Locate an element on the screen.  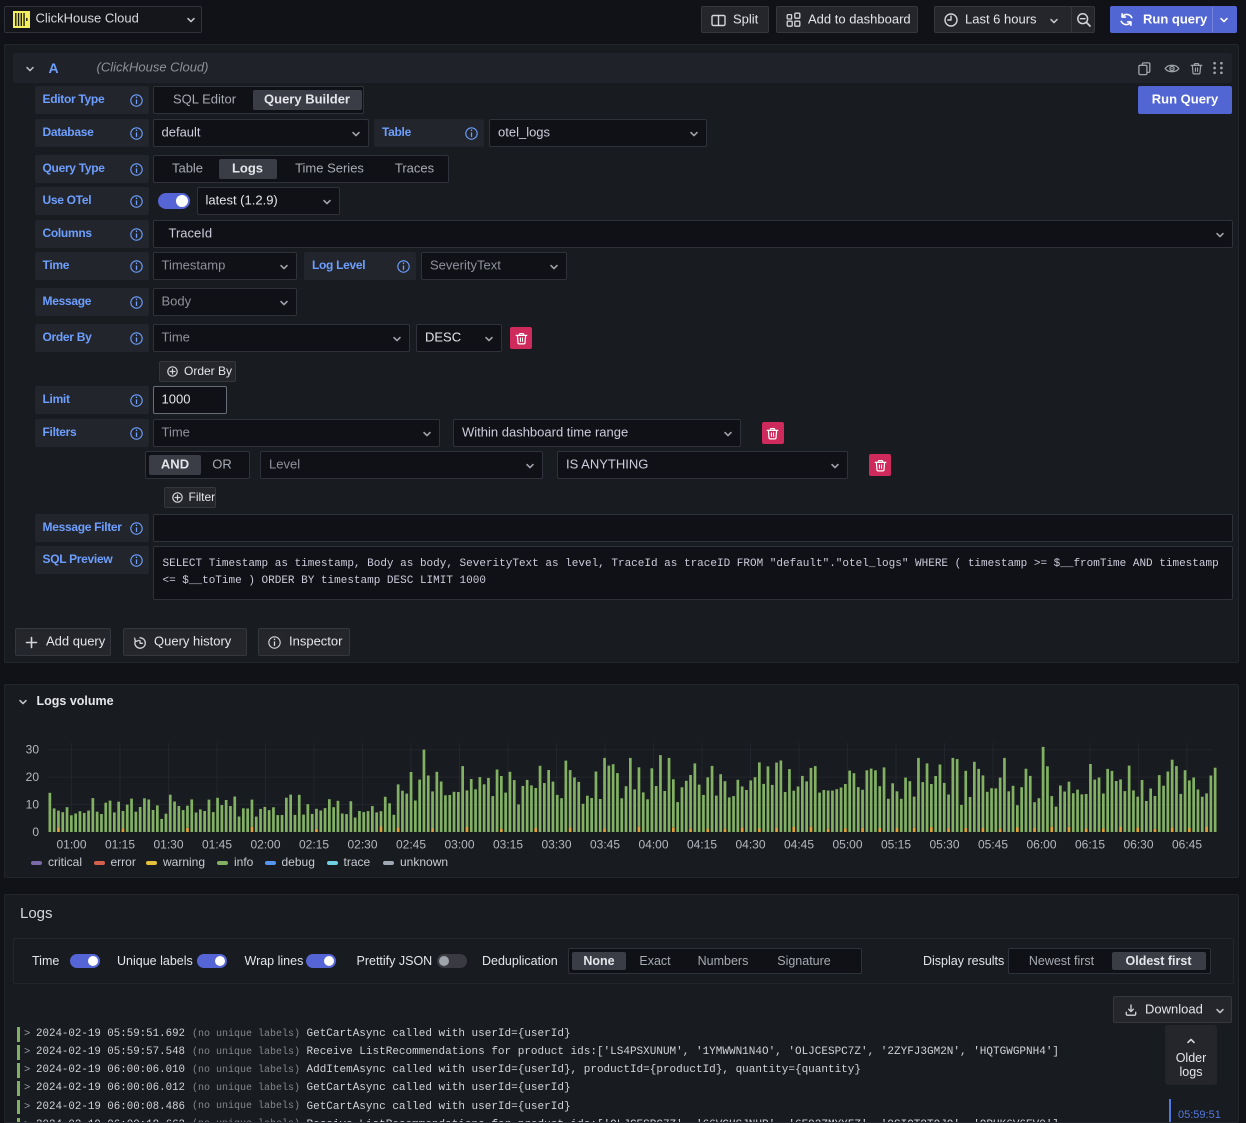
svg-text: 03:30 is located at coordinates (556, 844).